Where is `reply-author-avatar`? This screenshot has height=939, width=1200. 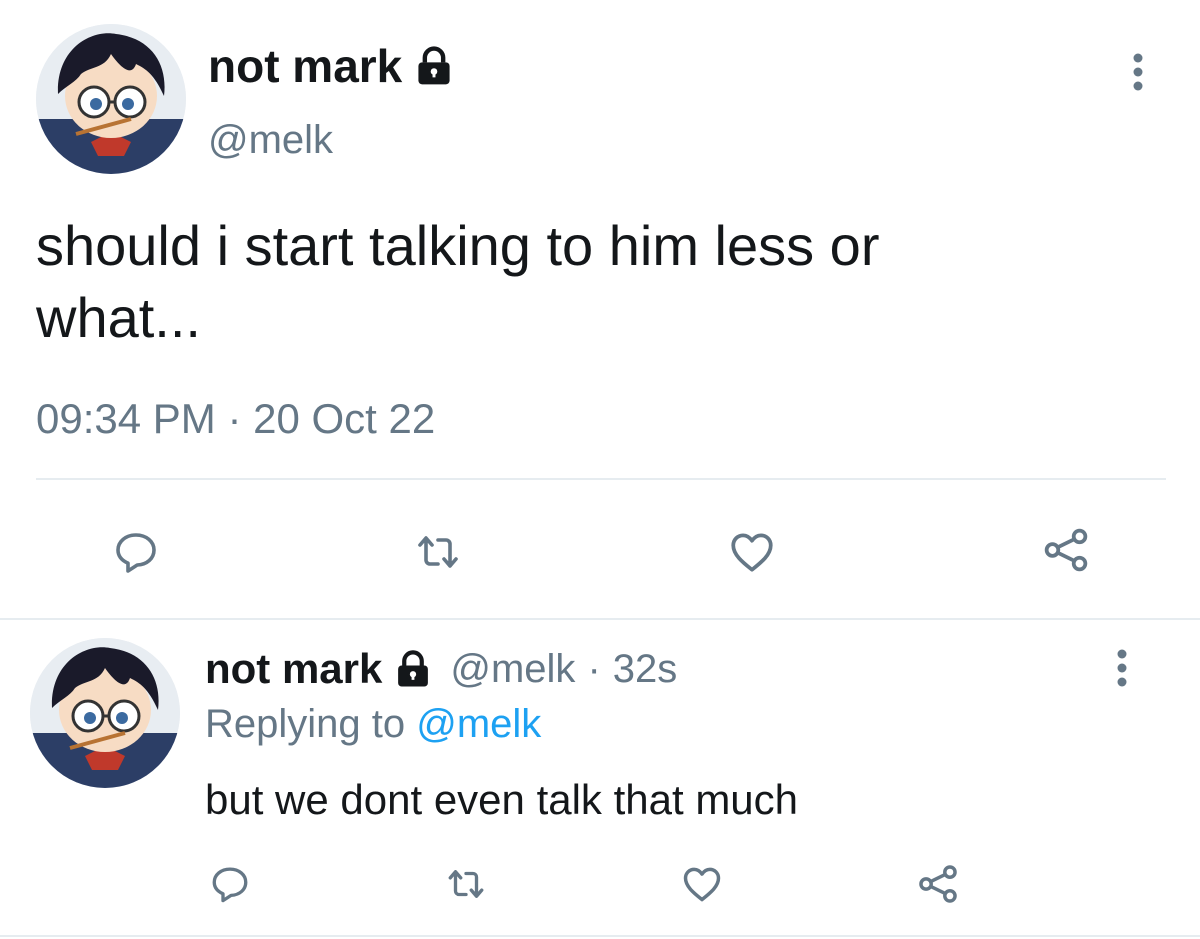 reply-author-avatar is located at coordinates (105, 713).